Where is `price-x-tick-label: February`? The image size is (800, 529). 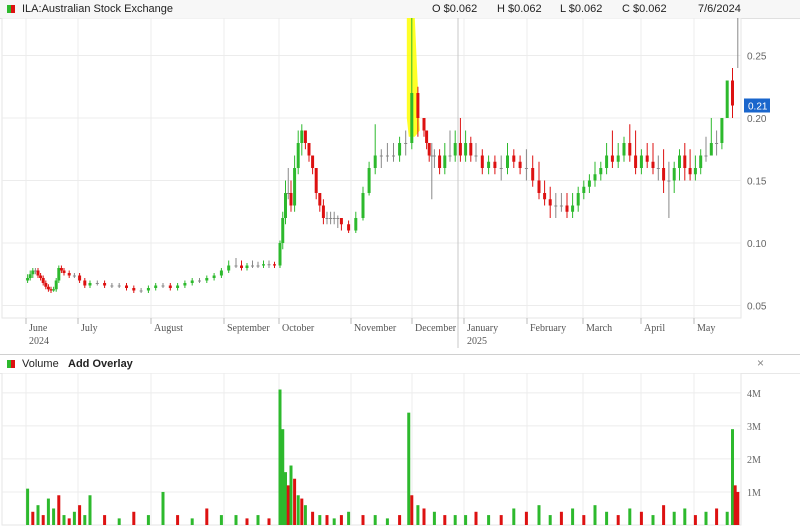 price-x-tick-label: February is located at coordinates (548, 328).